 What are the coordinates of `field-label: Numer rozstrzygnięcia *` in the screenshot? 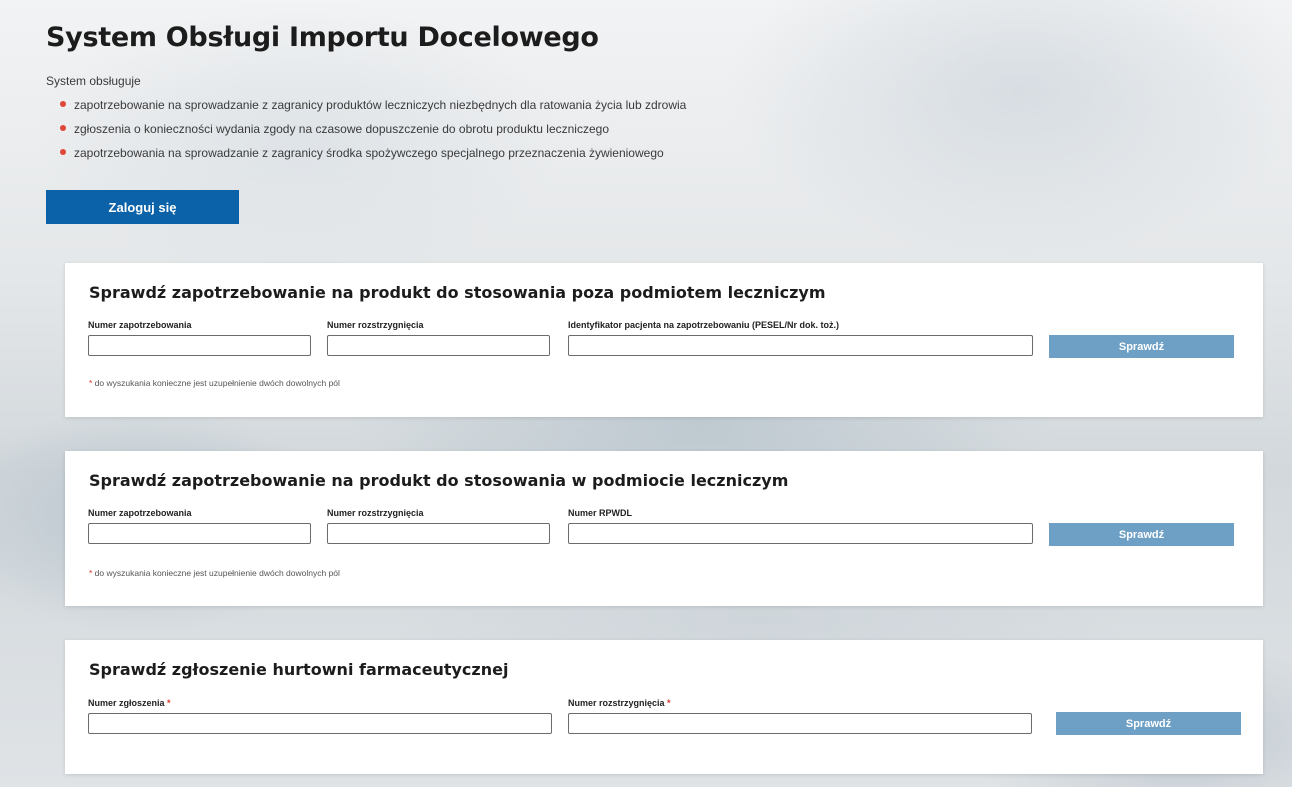 It's located at (800, 703).